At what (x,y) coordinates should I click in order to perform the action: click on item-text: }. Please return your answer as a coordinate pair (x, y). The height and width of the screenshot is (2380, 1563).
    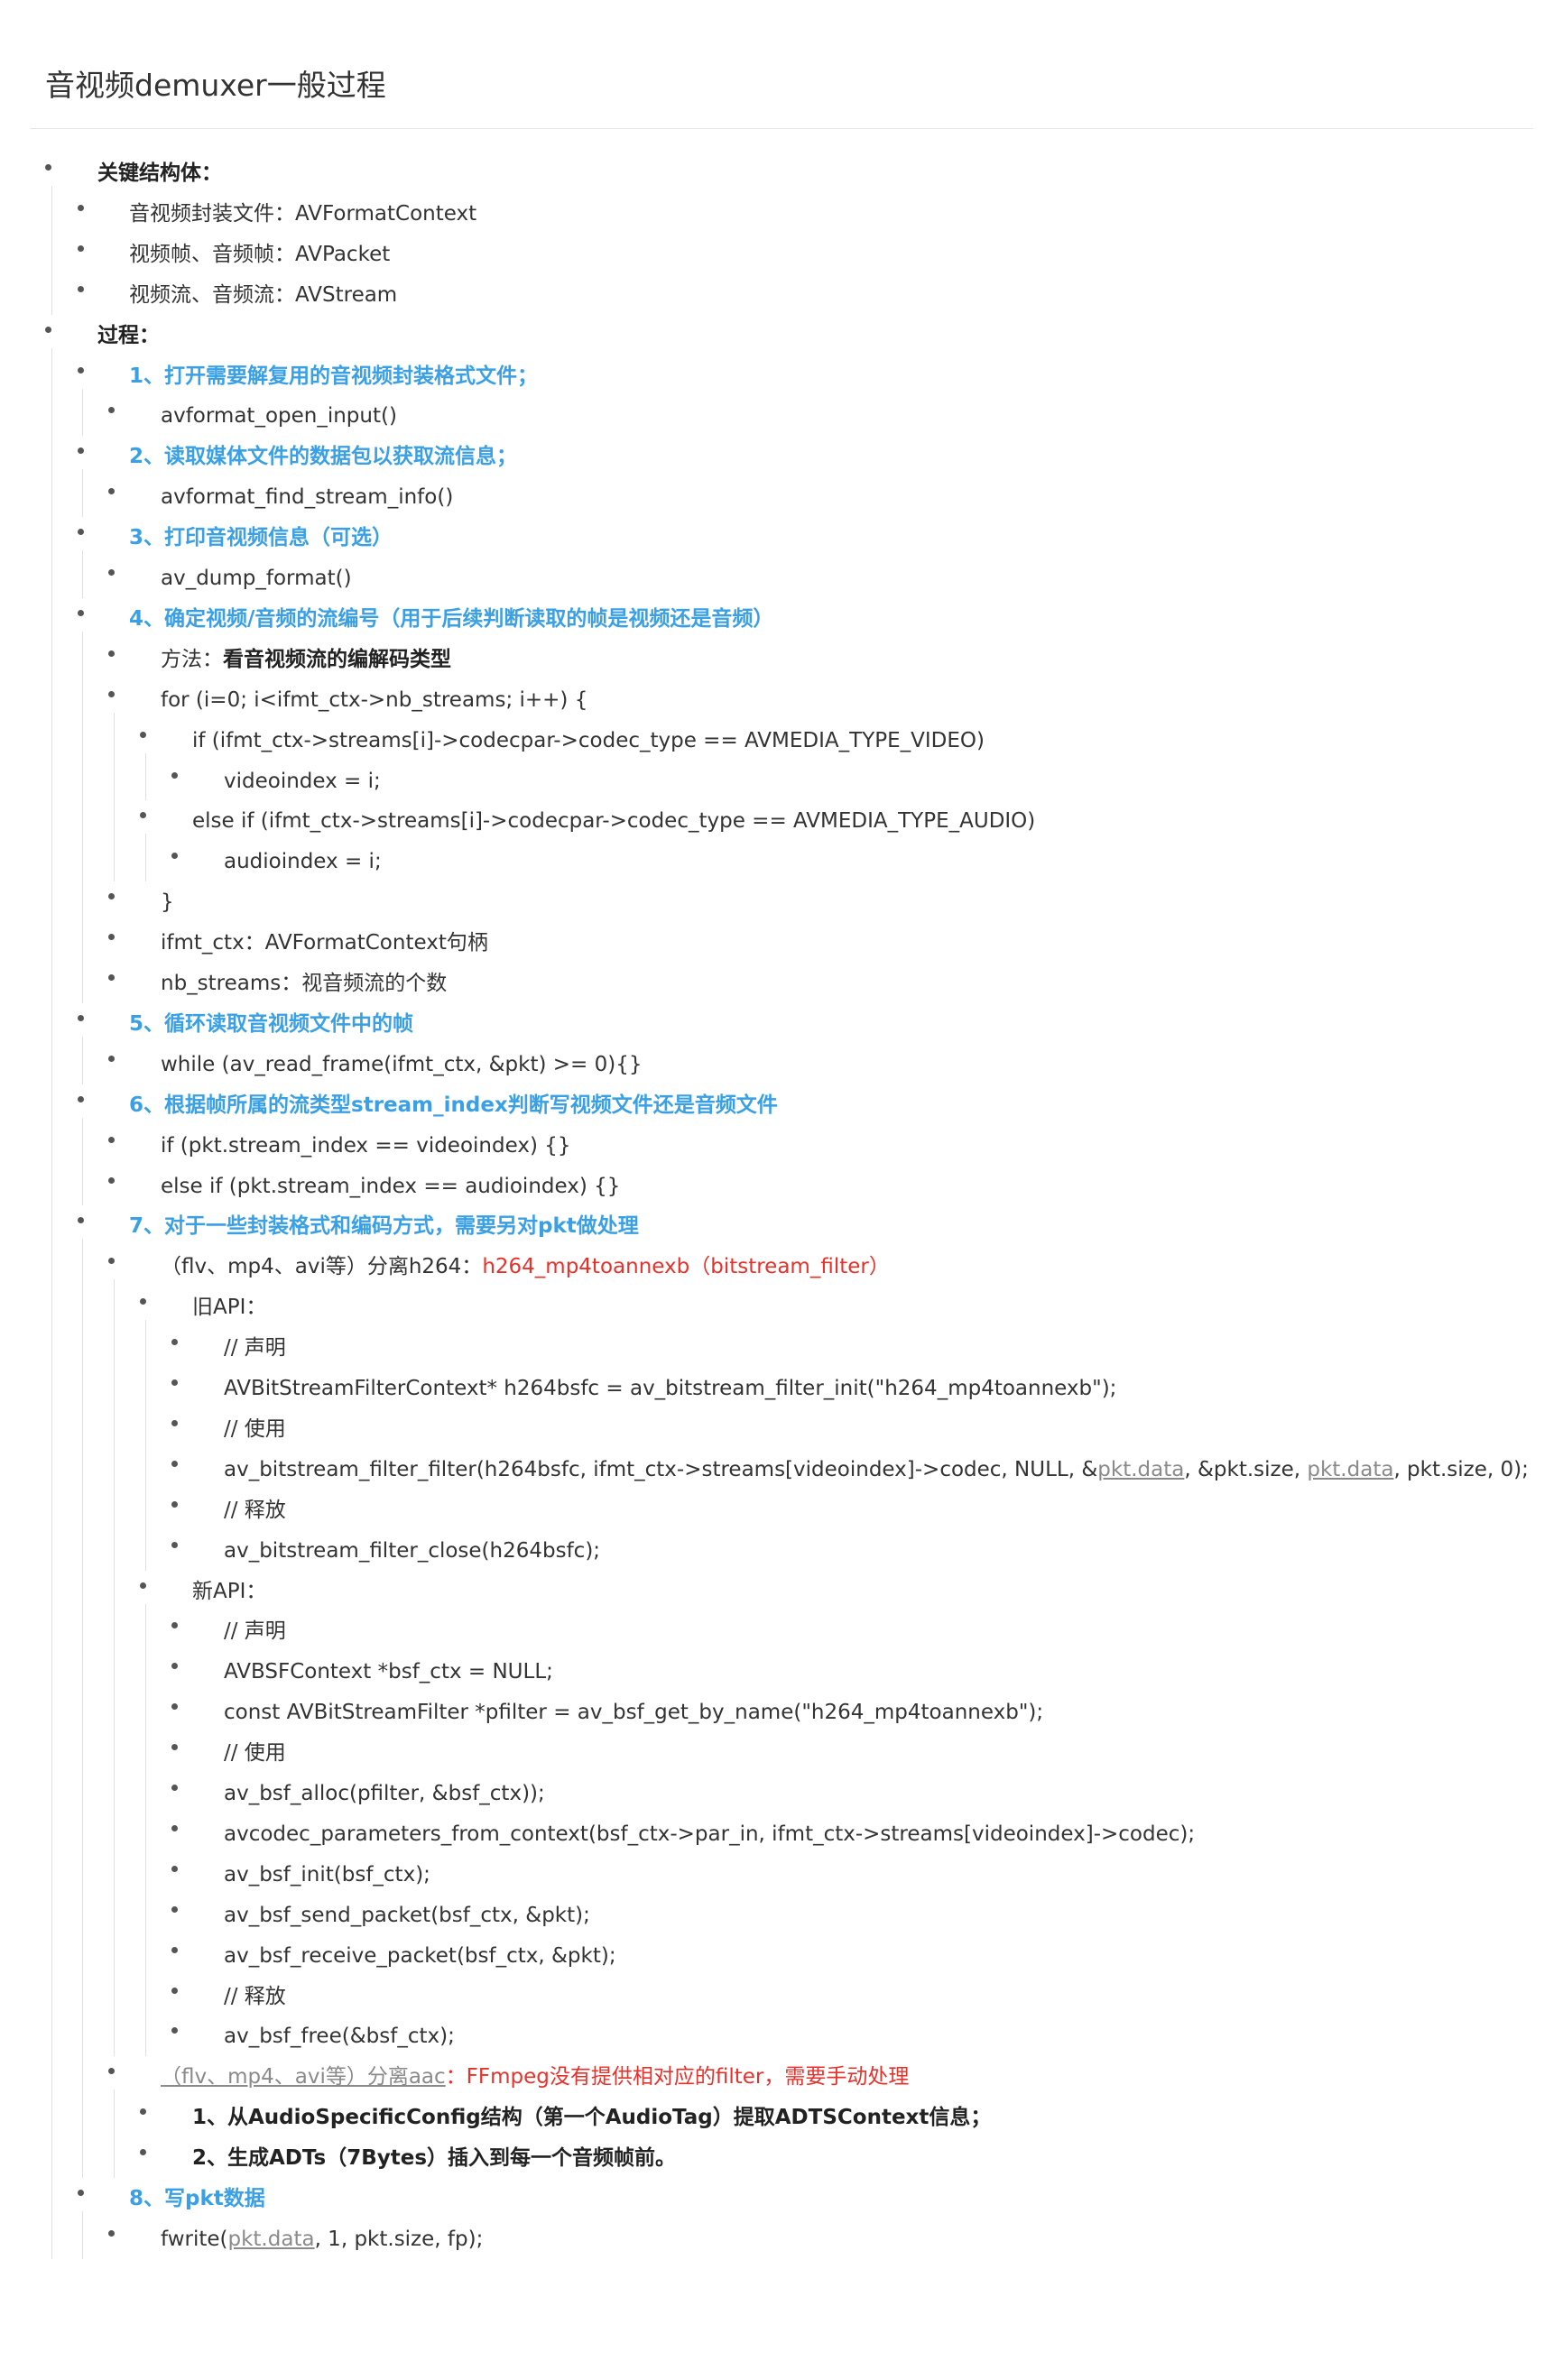
    Looking at the image, I should click on (167, 902).